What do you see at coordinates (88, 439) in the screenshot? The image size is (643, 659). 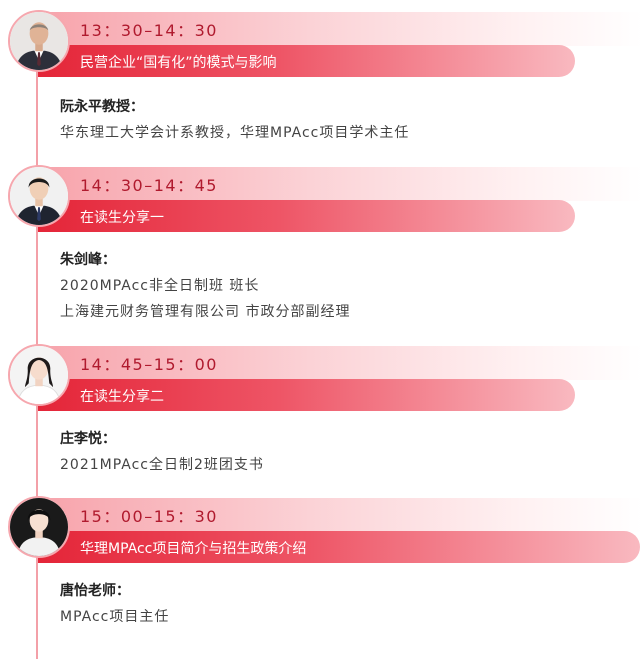 I see `speaker-name: 庄李悦：` at bounding box center [88, 439].